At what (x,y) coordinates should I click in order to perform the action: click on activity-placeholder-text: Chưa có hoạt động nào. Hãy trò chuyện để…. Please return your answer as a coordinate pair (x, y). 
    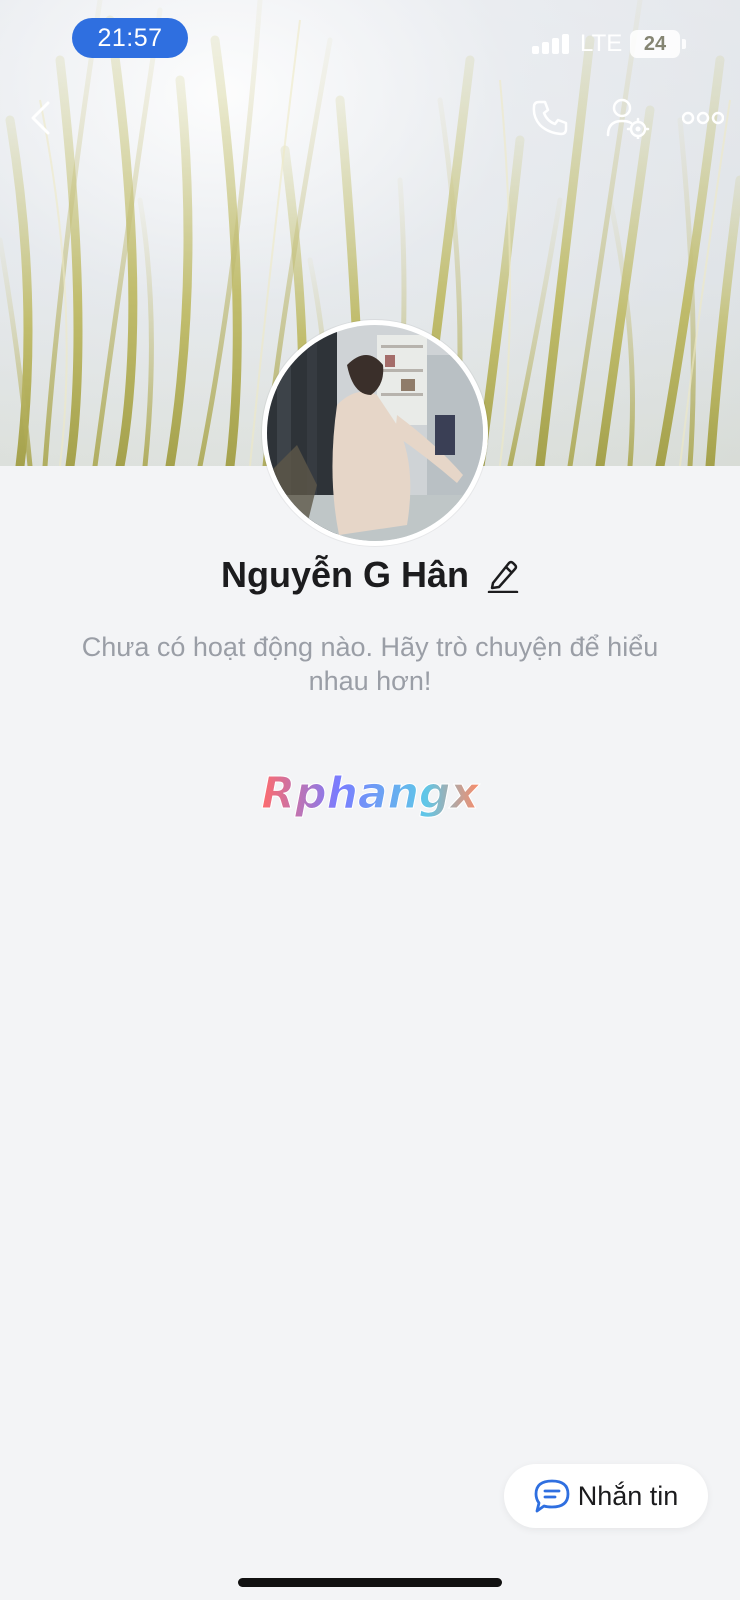
    Looking at the image, I should click on (370, 664).